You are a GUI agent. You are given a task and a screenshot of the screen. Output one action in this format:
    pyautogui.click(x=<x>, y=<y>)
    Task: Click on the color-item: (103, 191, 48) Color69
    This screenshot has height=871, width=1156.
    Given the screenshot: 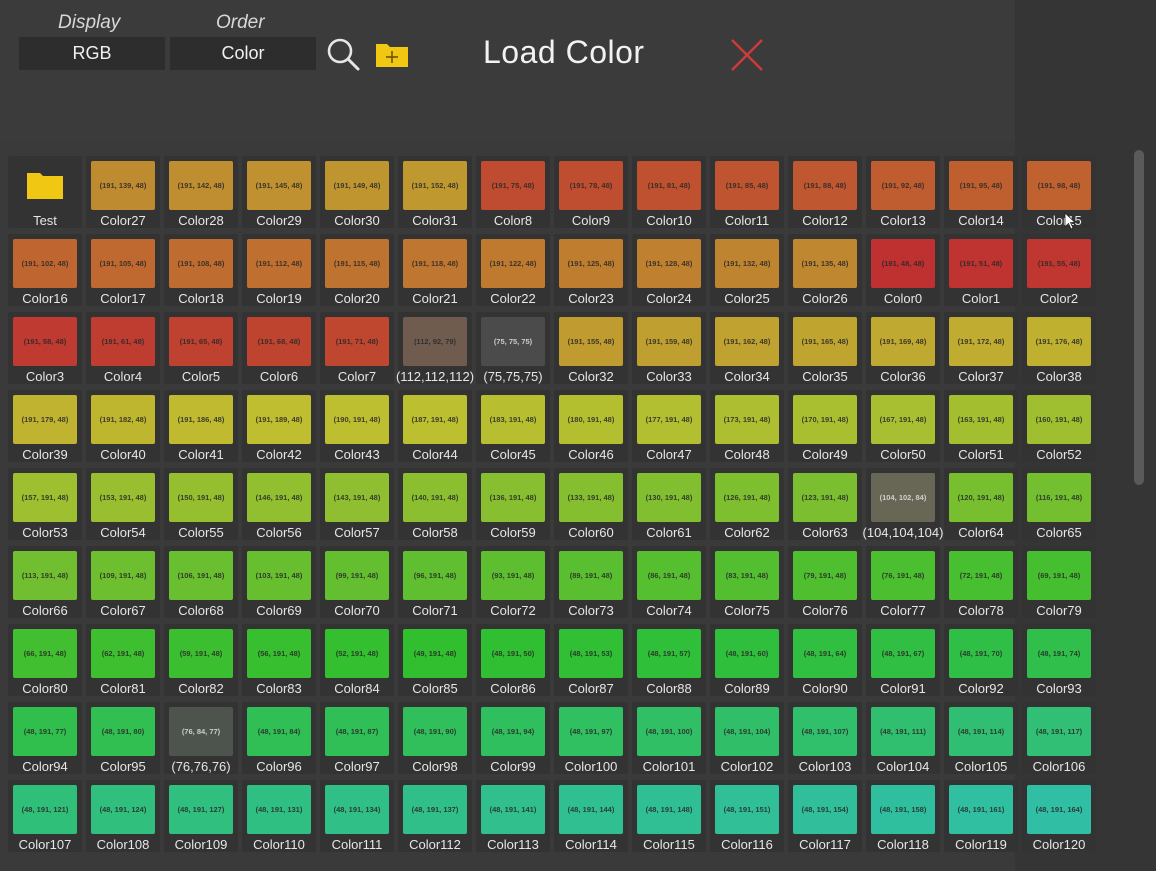 What is the action you would take?
    pyautogui.click(x=279, y=582)
    